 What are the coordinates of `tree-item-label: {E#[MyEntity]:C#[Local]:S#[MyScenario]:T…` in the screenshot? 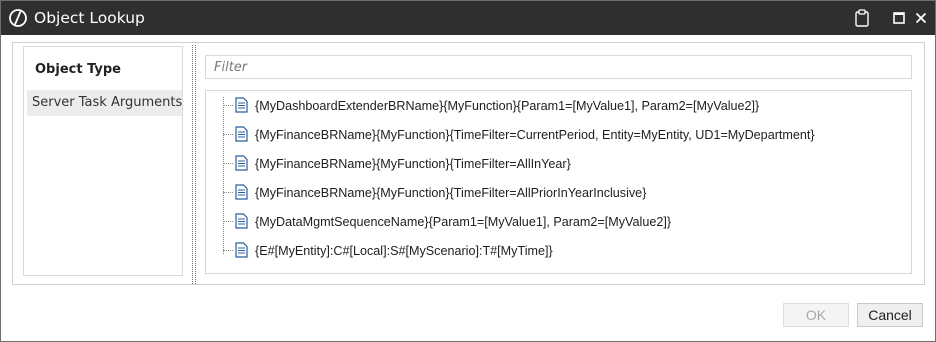 It's located at (404, 251).